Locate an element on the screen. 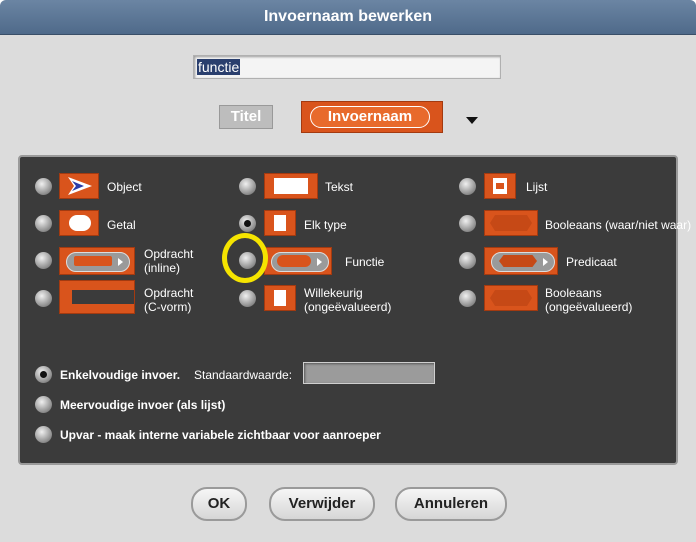  type-lijst-label: Lijst is located at coordinates (537, 187).